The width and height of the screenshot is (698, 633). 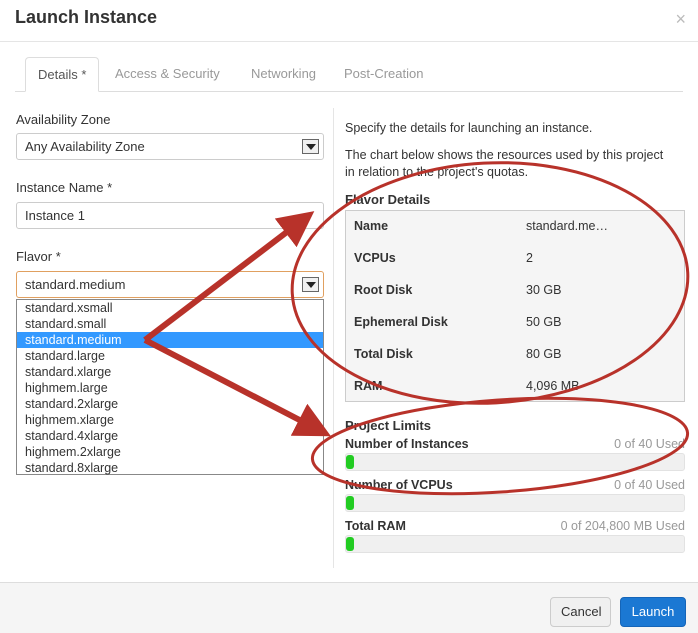 I want to click on instance-name-label: Instance Name *, so click(x=64, y=187).